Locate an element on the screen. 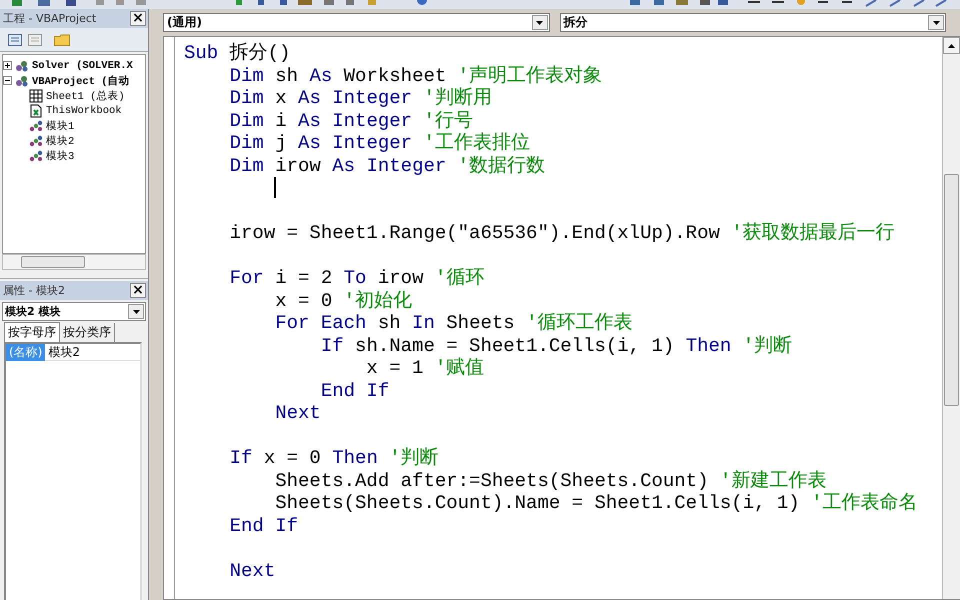  code-line: Dim sh As Worksheet '声明工作表对象 is located at coordinates (416, 75).